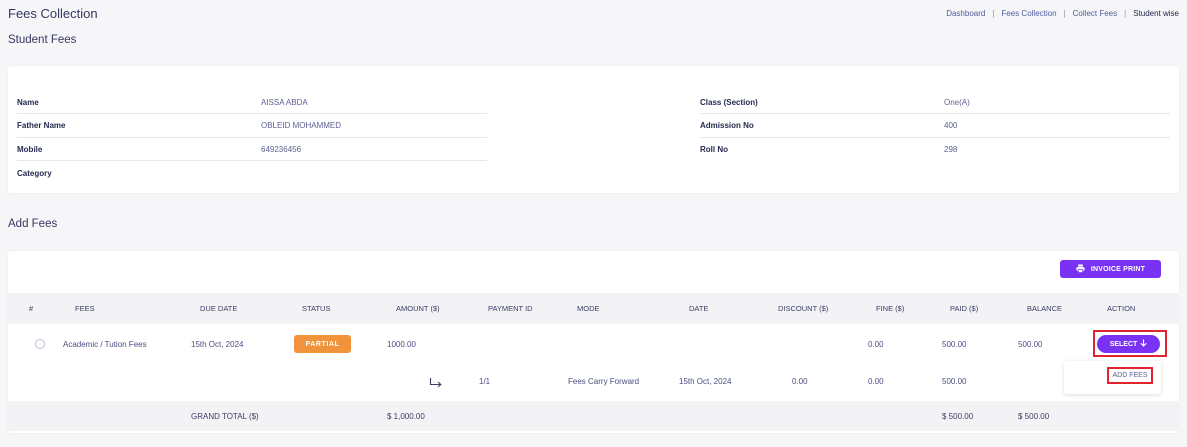 The image size is (1187, 447). I want to click on grand-total-row, so click(593, 416).